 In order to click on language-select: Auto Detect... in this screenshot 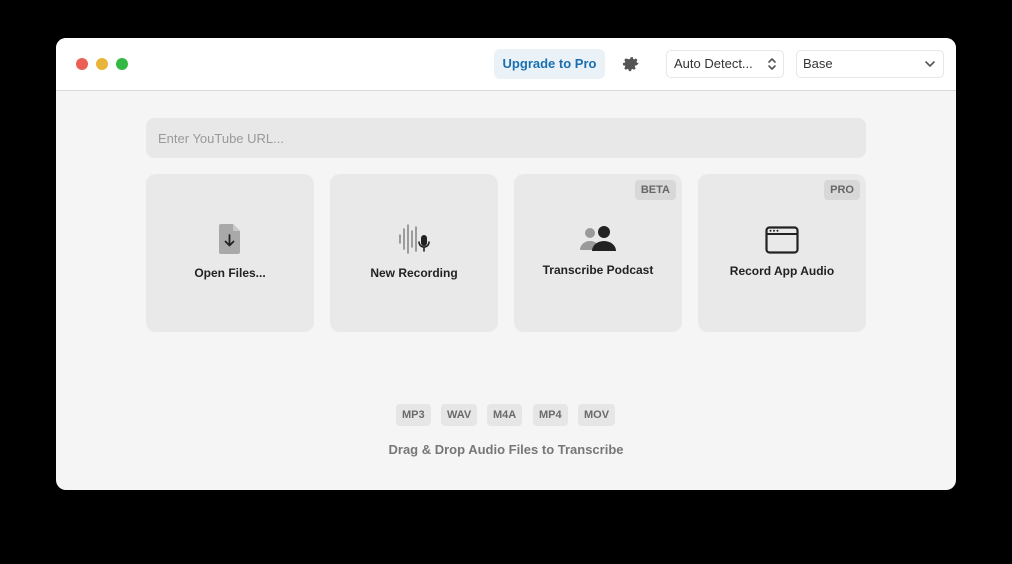, I will do `click(725, 64)`.